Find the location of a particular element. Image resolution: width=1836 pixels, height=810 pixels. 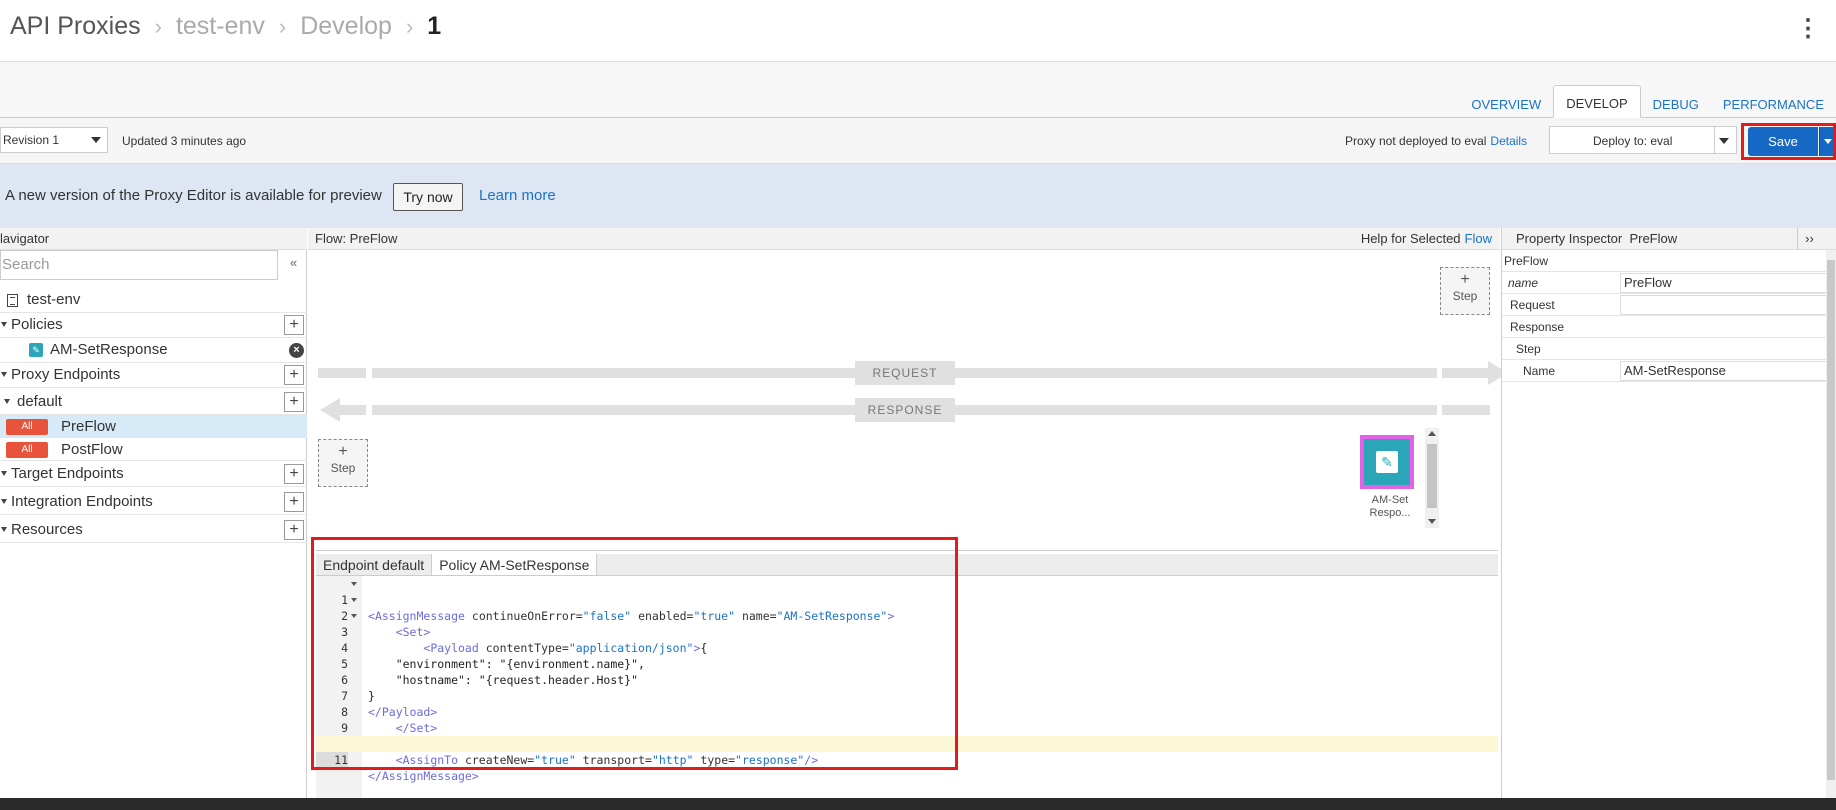

tab-debug: DEBUG is located at coordinates (1676, 102).